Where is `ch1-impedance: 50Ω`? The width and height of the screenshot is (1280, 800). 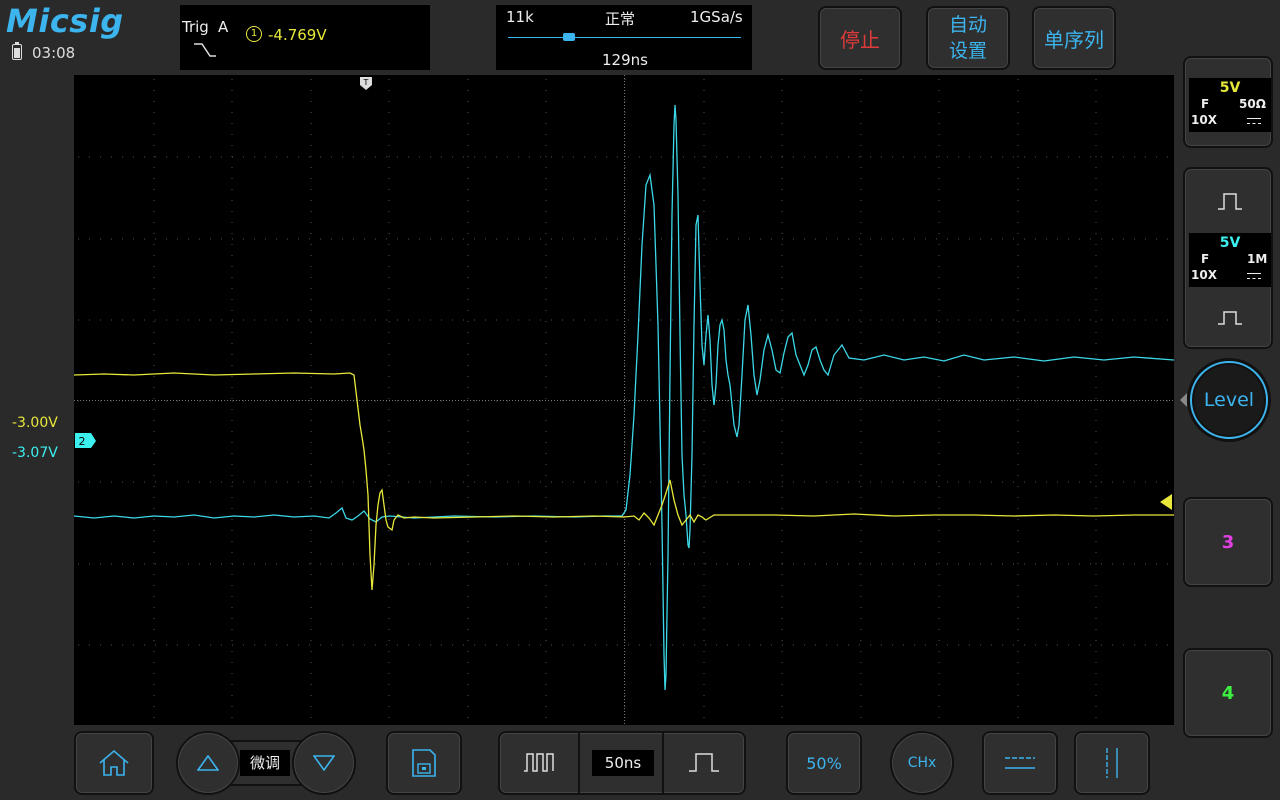 ch1-impedance: 50Ω is located at coordinates (1252, 104).